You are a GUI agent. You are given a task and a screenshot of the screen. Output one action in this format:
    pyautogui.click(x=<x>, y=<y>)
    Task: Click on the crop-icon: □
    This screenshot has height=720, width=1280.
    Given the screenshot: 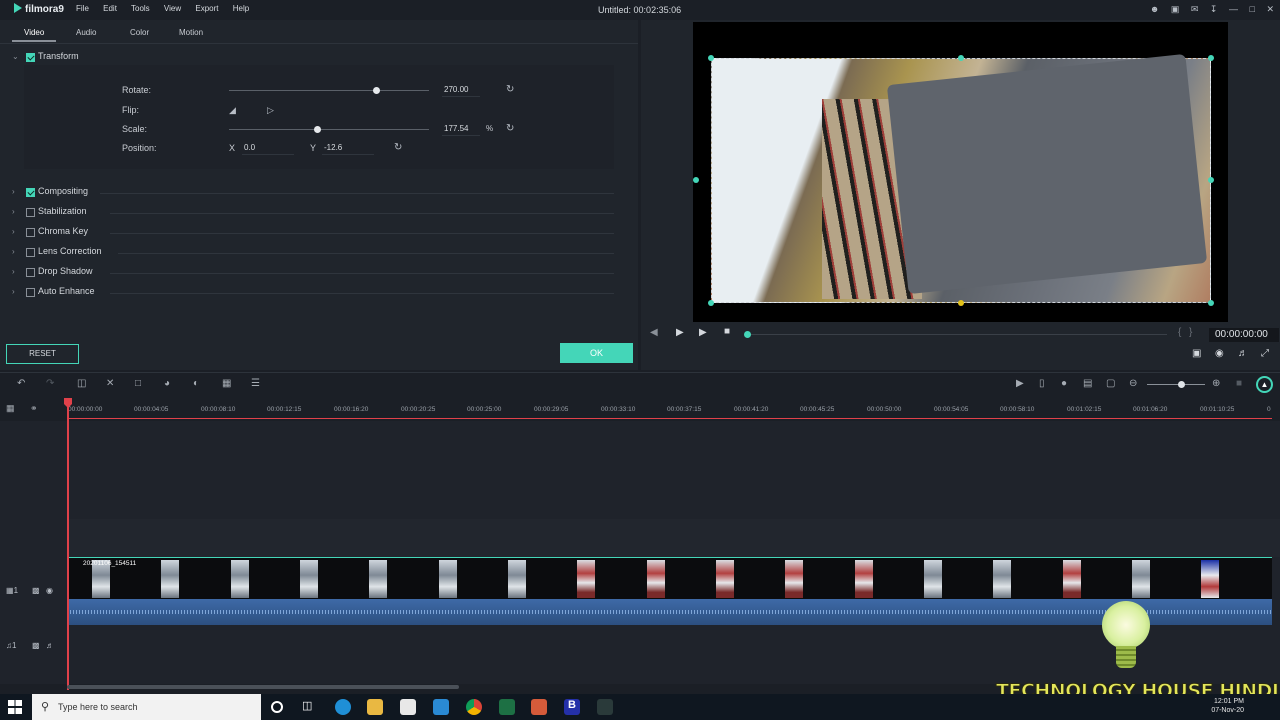 What is the action you would take?
    pyautogui.click(x=138, y=383)
    